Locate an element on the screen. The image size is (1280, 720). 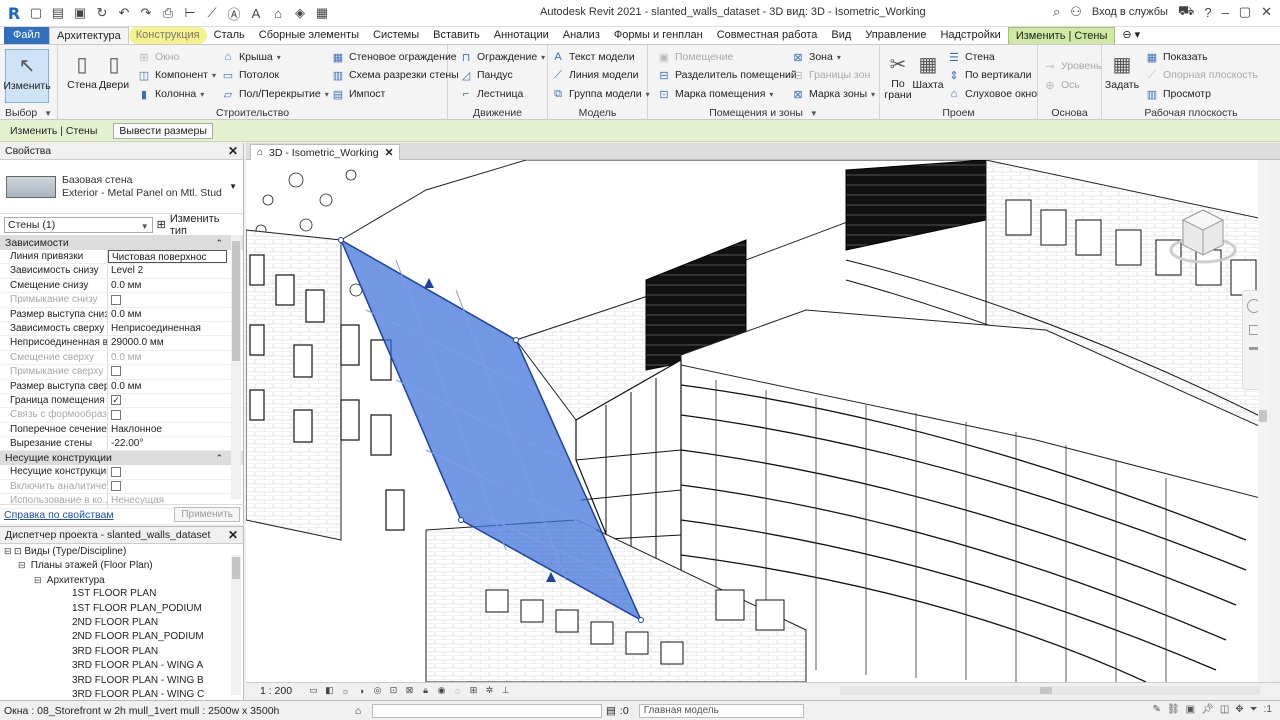
crop-icon: ⊡ is located at coordinates (393, 691).